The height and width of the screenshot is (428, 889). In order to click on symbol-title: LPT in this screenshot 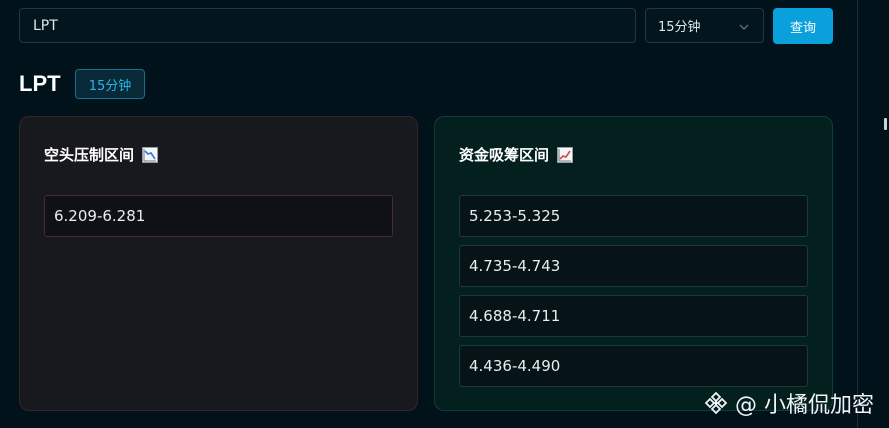, I will do `click(40, 83)`.